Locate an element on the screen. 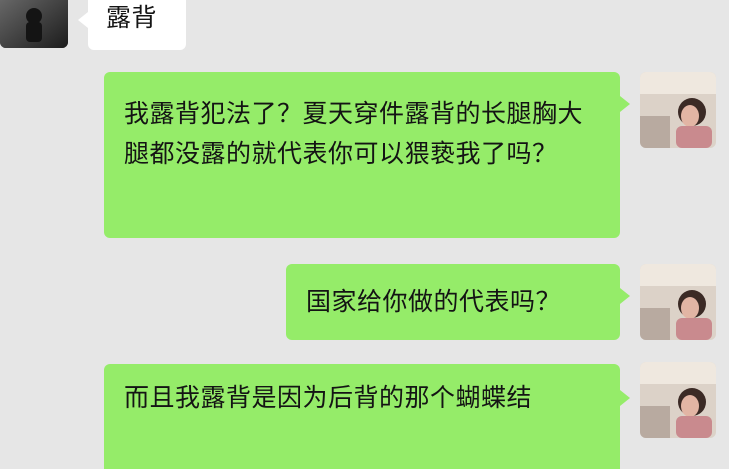 The image size is (729, 469). contact-avatar is located at coordinates (34, 24).